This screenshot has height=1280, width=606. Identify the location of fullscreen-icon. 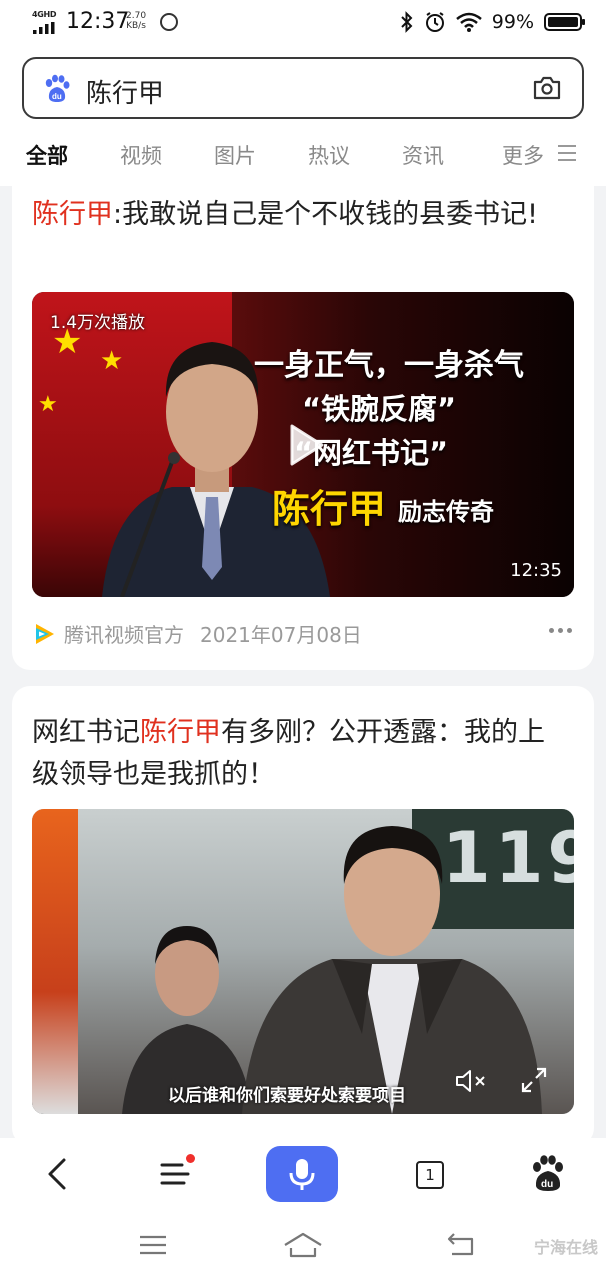
(534, 1080).